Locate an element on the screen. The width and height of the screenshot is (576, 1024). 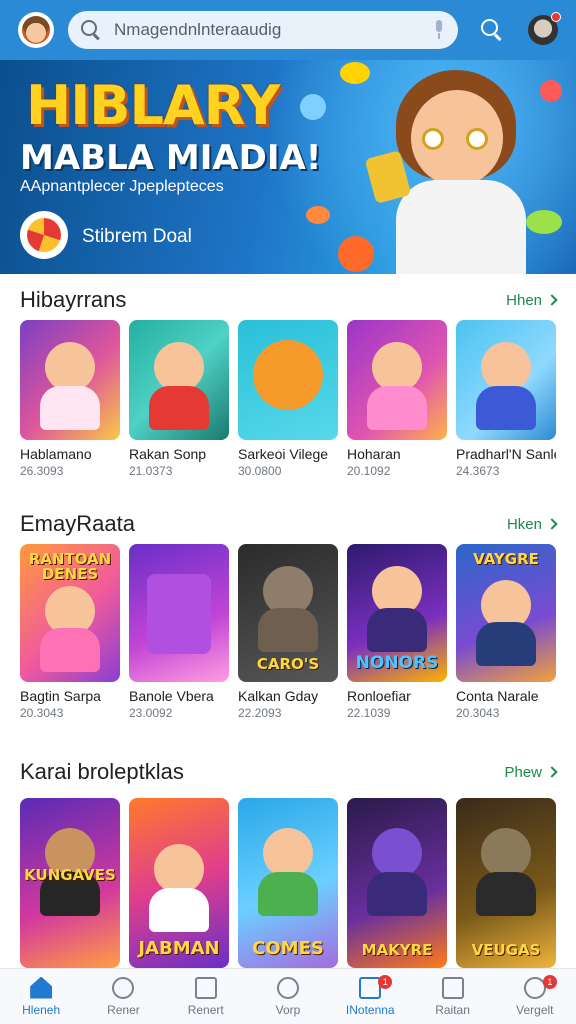
game-card: COMES is located at coordinates (288, 883).